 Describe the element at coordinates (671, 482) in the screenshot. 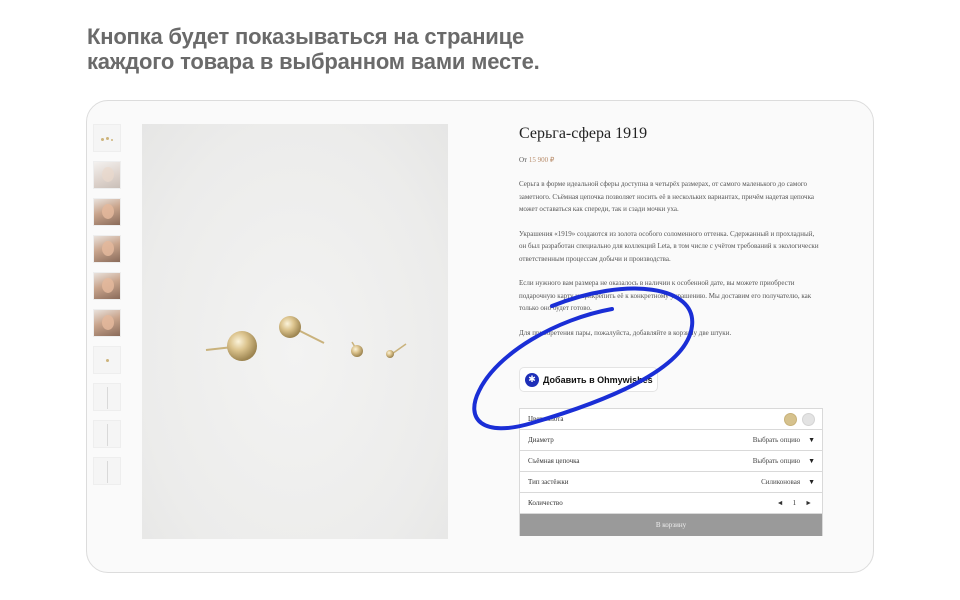

I see `option-clasp-type: Тип застёжки Силиконовая ▼` at that location.